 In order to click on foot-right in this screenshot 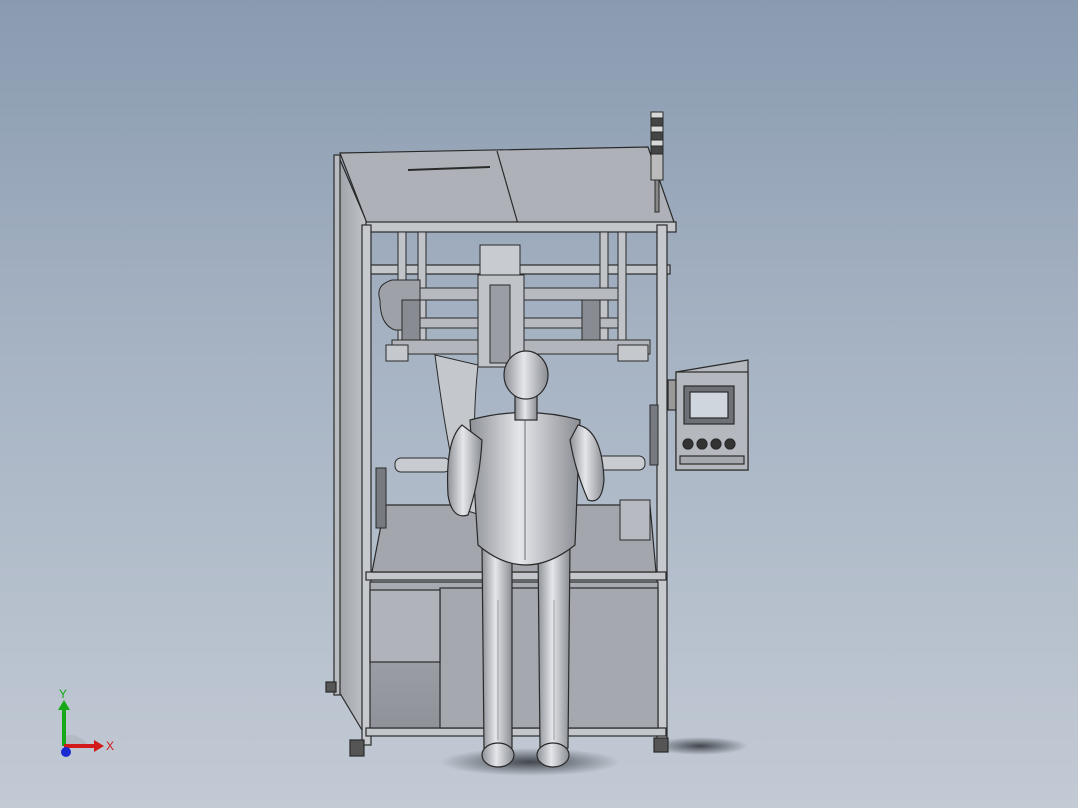, I will do `click(661, 745)`.